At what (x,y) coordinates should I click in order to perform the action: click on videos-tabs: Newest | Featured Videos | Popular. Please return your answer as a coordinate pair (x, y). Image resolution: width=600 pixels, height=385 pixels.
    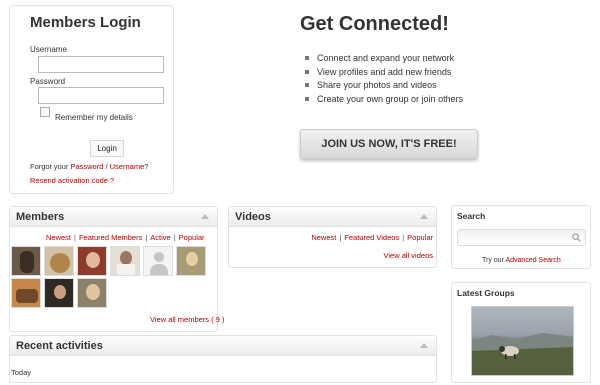
    Looking at the image, I should click on (372, 237).